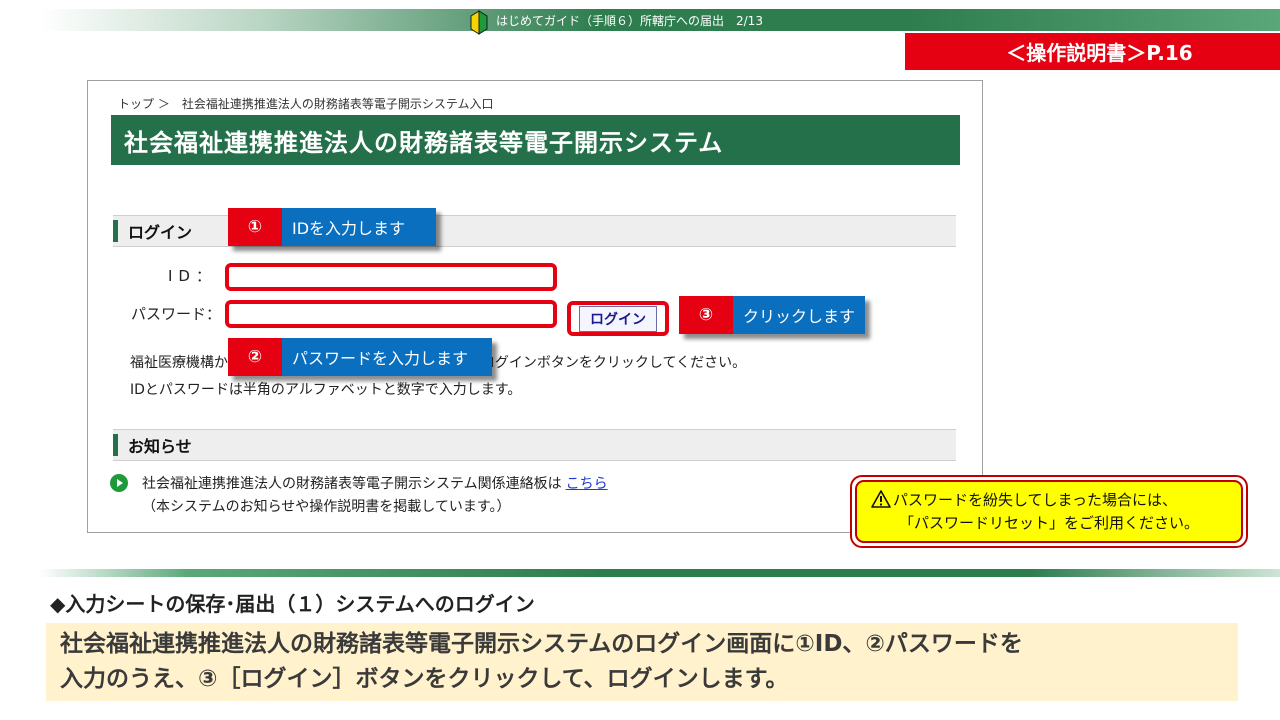  What do you see at coordinates (799, 315) in the screenshot?
I see `callout-step3-text: クリックします` at bounding box center [799, 315].